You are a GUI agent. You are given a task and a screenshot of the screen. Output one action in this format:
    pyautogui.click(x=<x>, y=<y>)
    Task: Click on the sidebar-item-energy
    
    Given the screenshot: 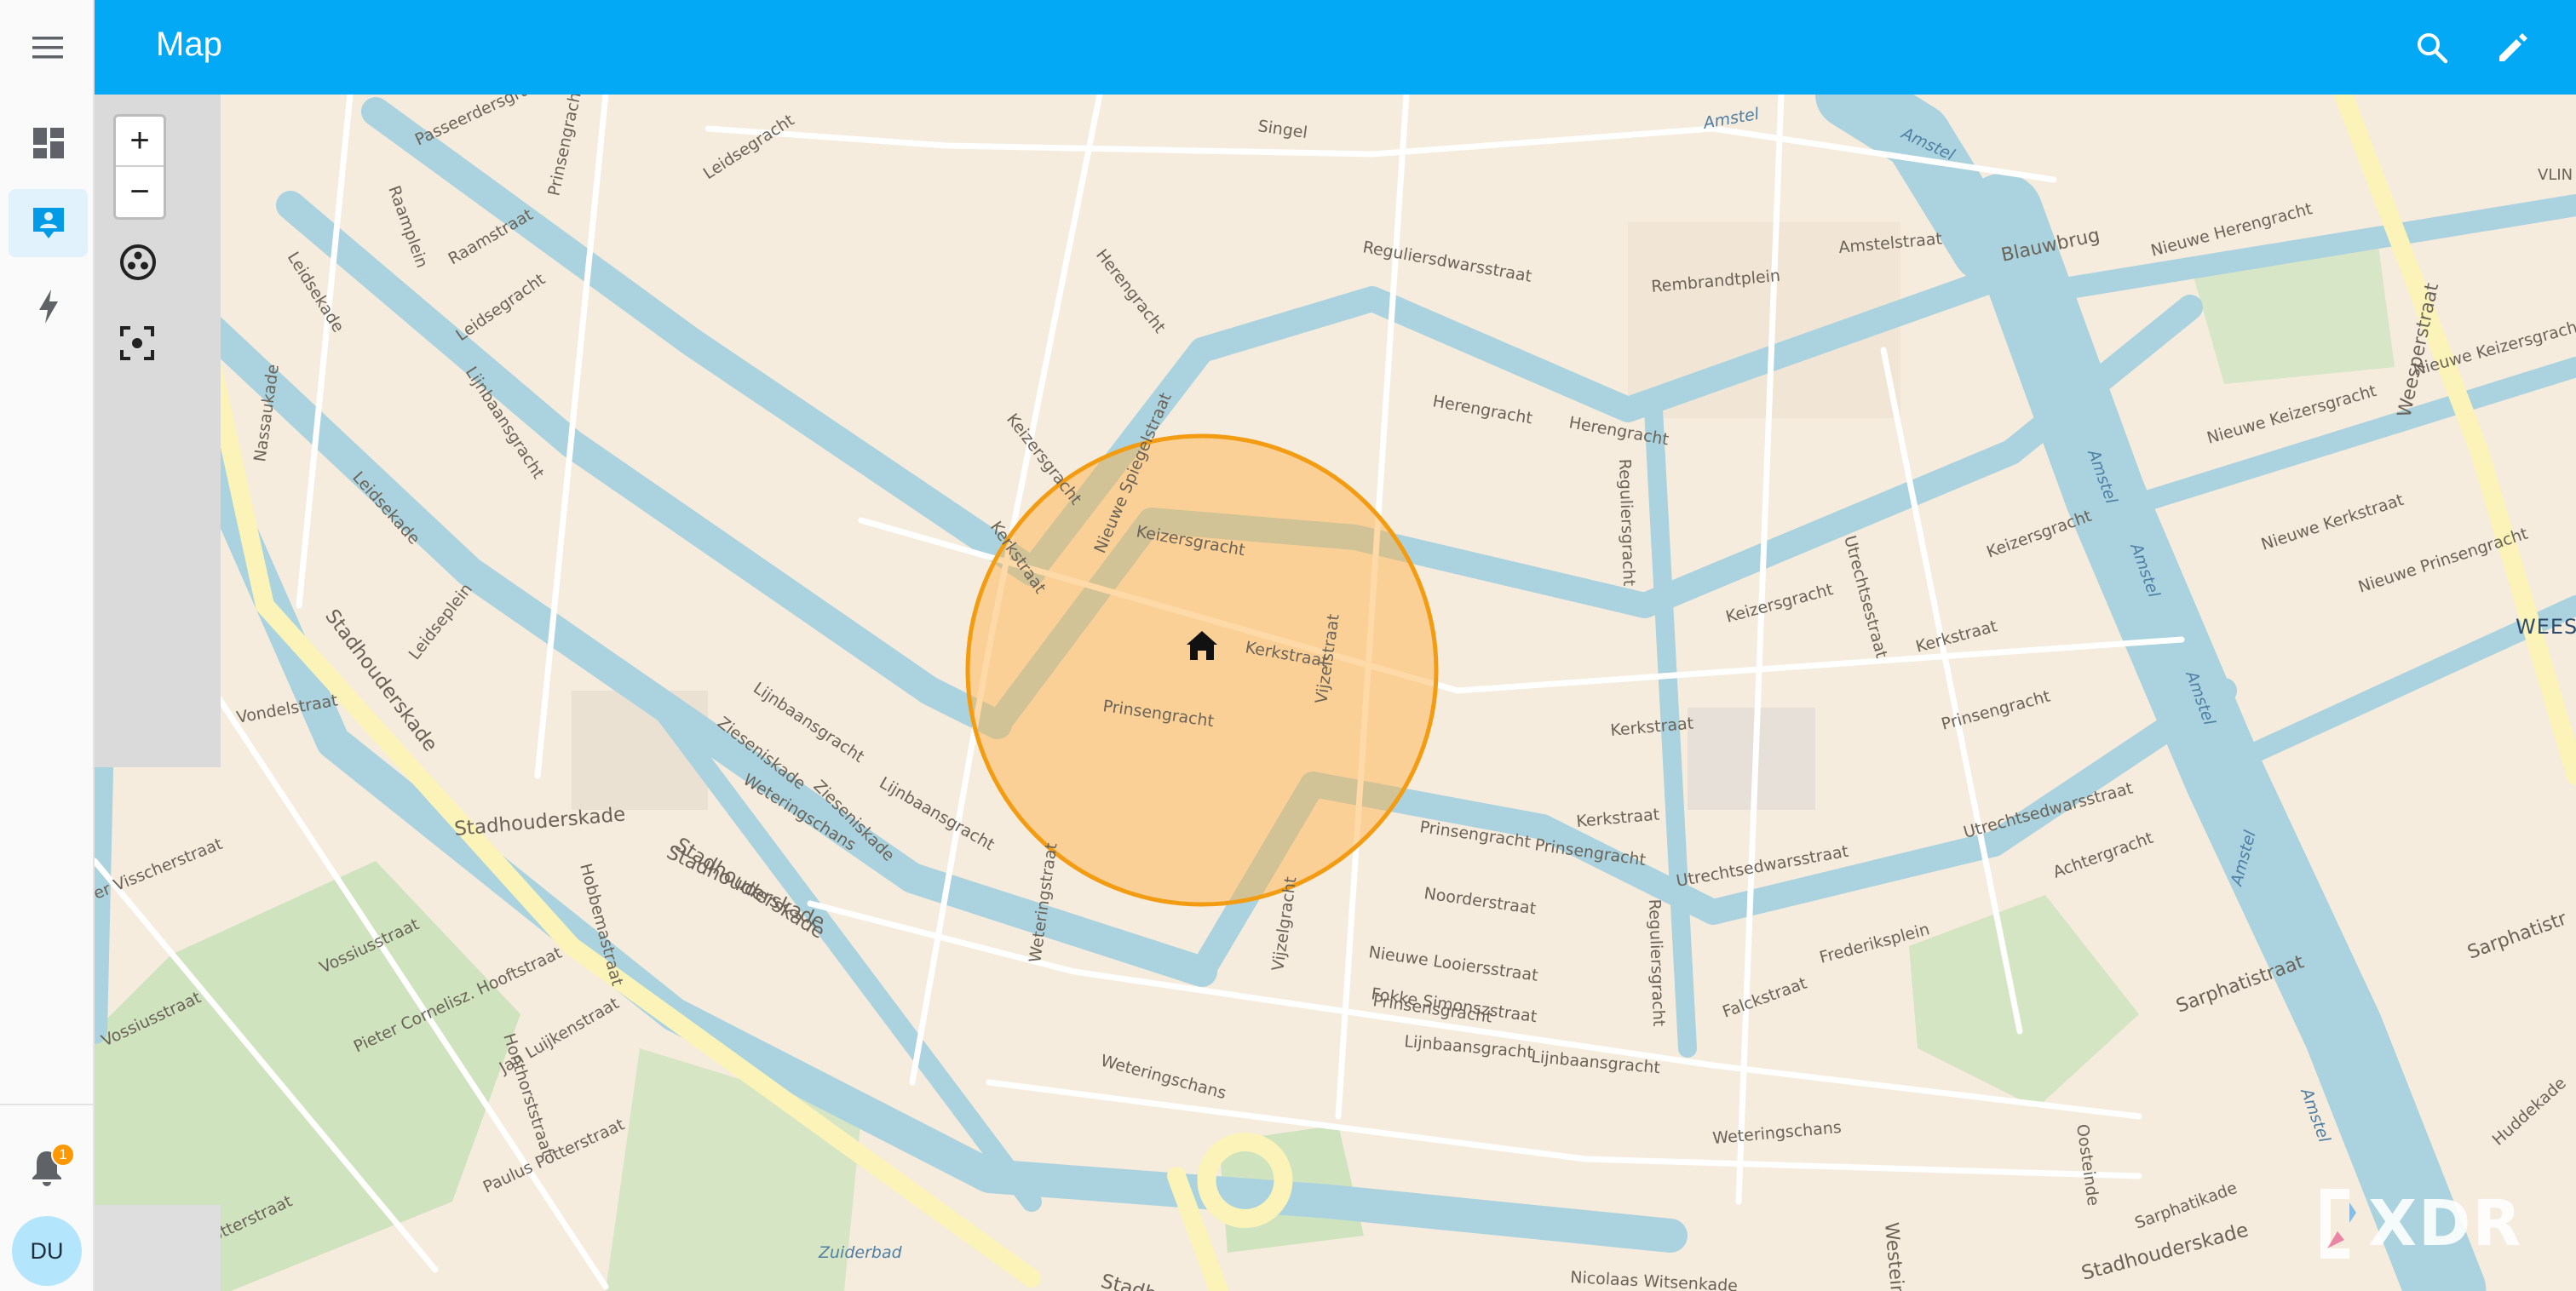 What is the action you would take?
    pyautogui.click(x=49, y=307)
    